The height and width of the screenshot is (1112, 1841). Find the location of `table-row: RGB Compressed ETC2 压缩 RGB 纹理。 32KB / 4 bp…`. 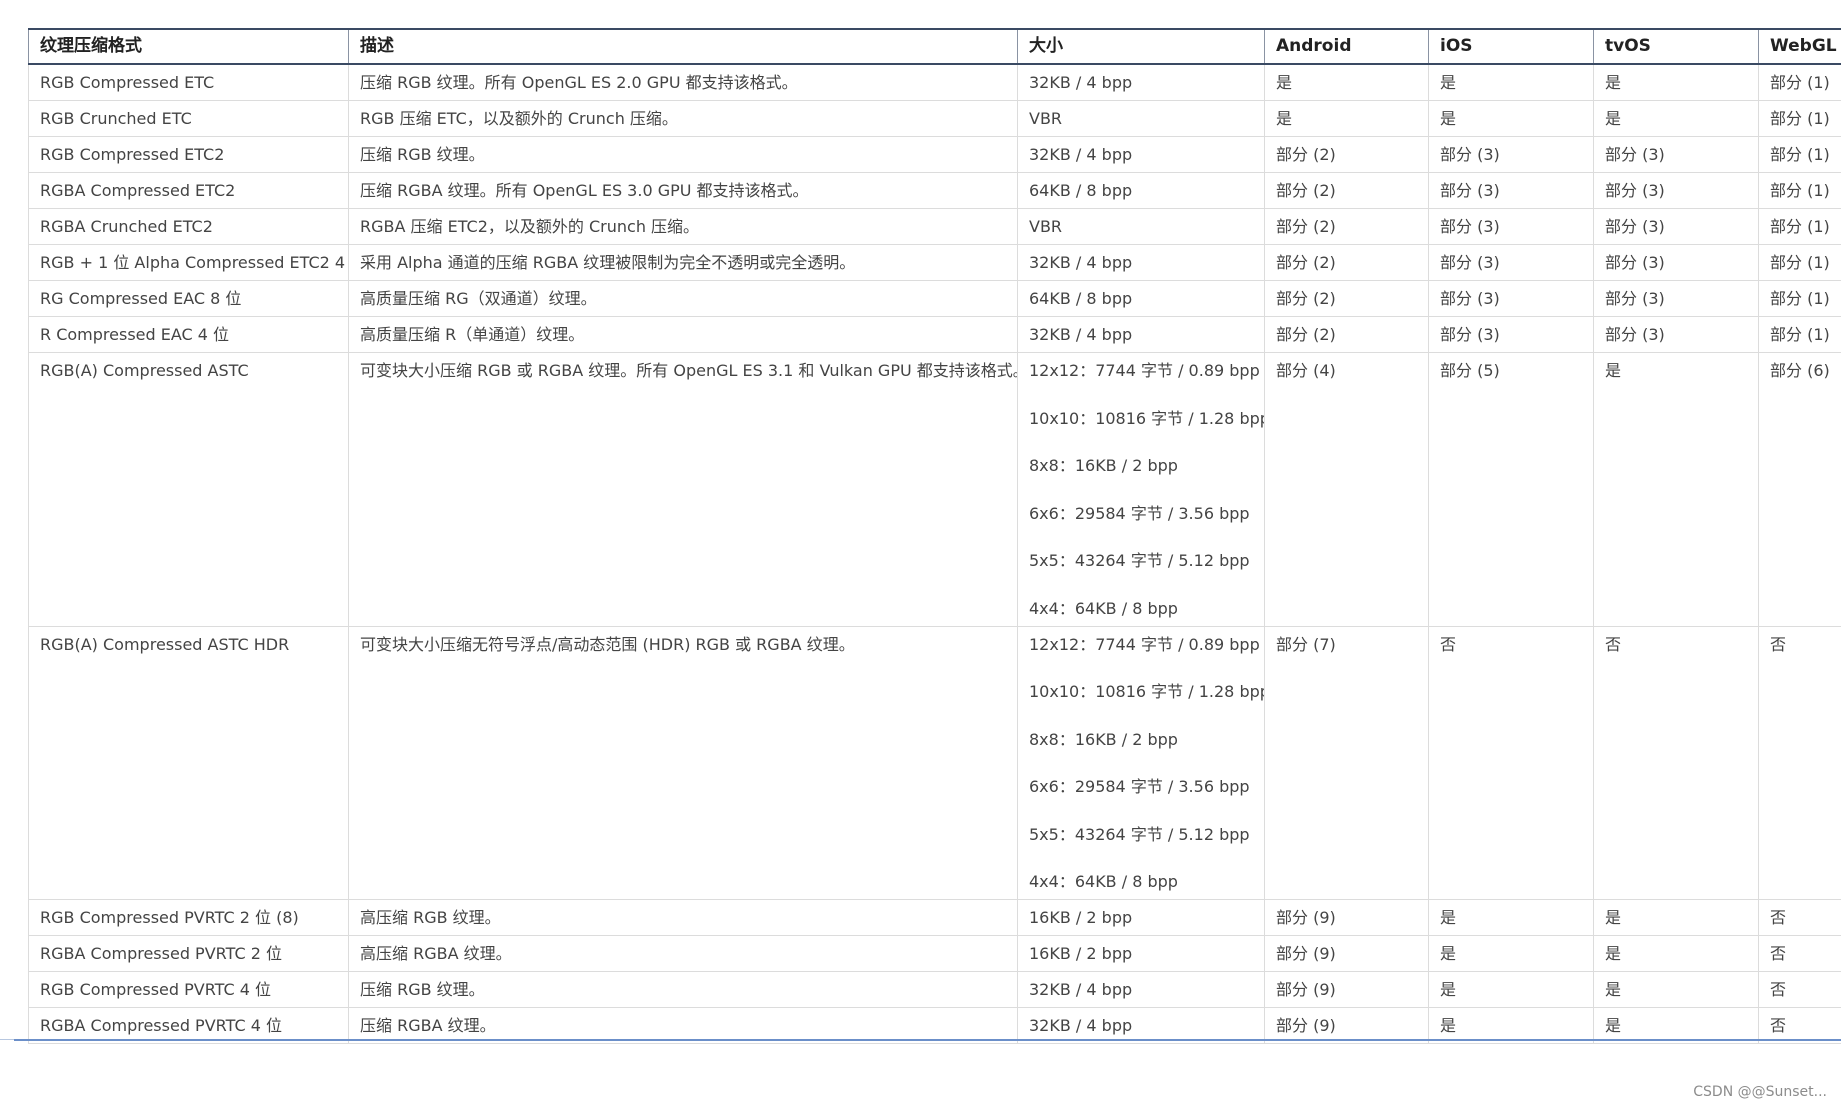

table-row: RGB Compressed ETC2 压缩 RGB 纹理。 32KB / 4 bp… is located at coordinates (934, 154).